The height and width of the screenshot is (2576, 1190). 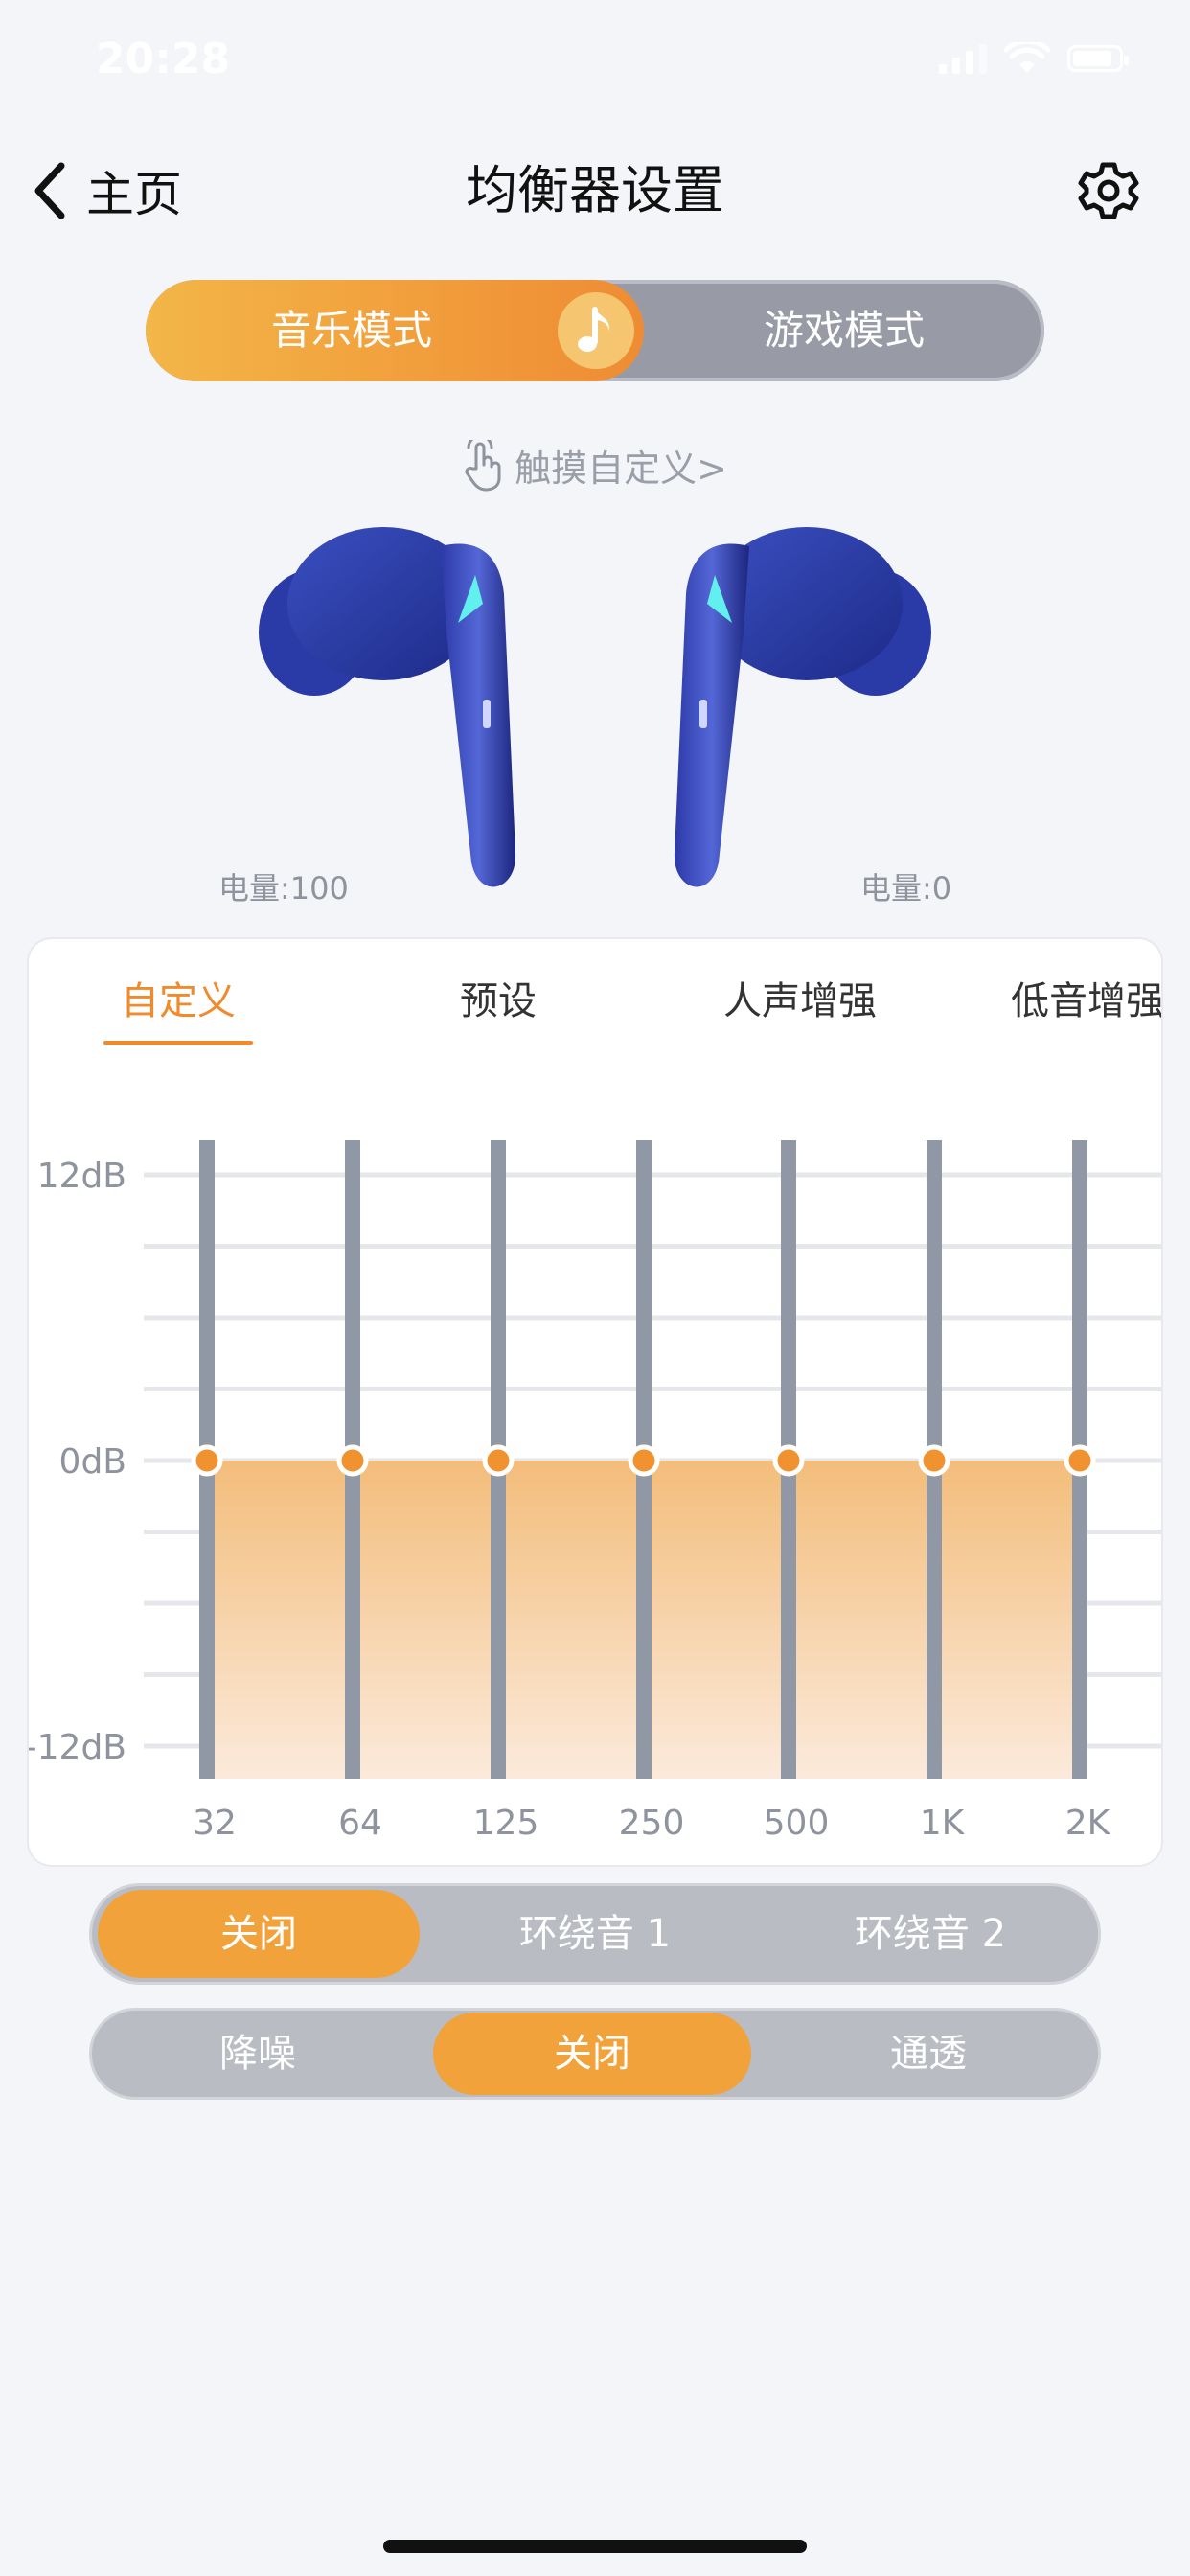 What do you see at coordinates (1027, 57) in the screenshot?
I see `wifi-icon` at bounding box center [1027, 57].